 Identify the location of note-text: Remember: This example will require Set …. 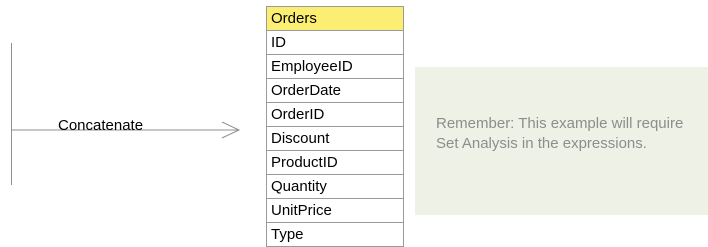
(560, 133).